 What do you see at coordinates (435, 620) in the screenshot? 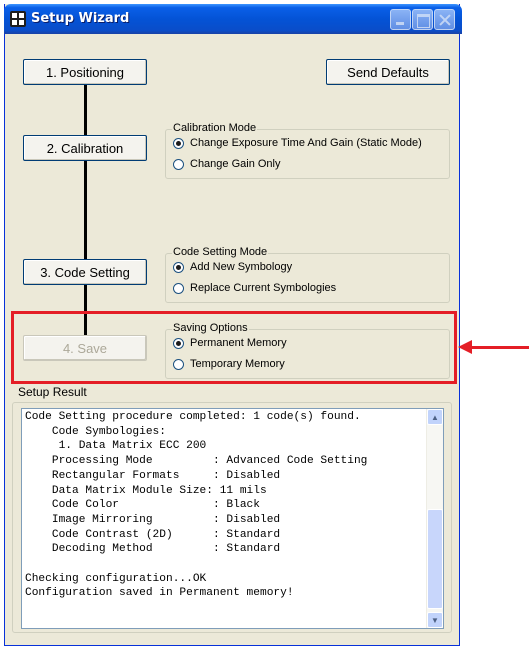
I see `scroll-down-arrow-icon: ▼` at bounding box center [435, 620].